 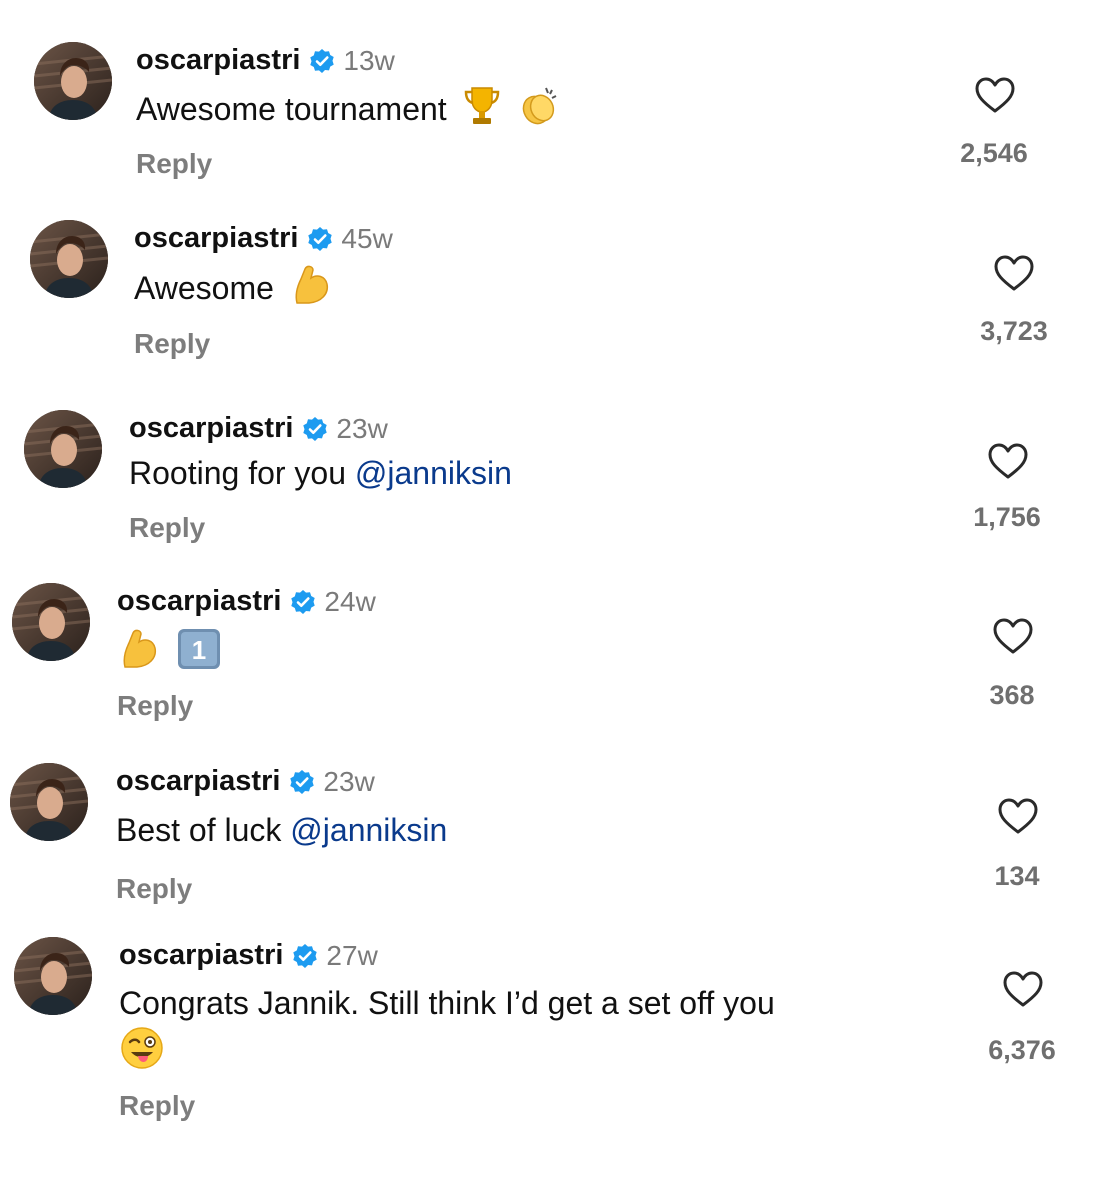 I want to click on comment-text: Awesome tournament, so click(x=291, y=108).